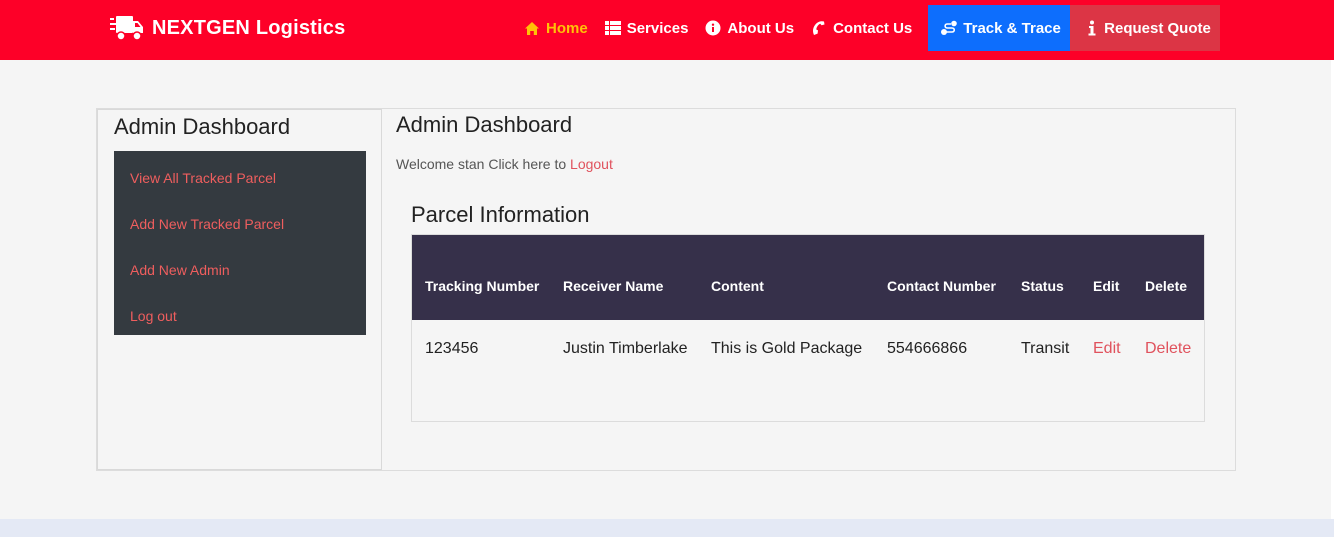 The width and height of the screenshot is (1334, 537). I want to click on sidebar-item-add-parcel: Add New Tracked Parcel, so click(240, 224).